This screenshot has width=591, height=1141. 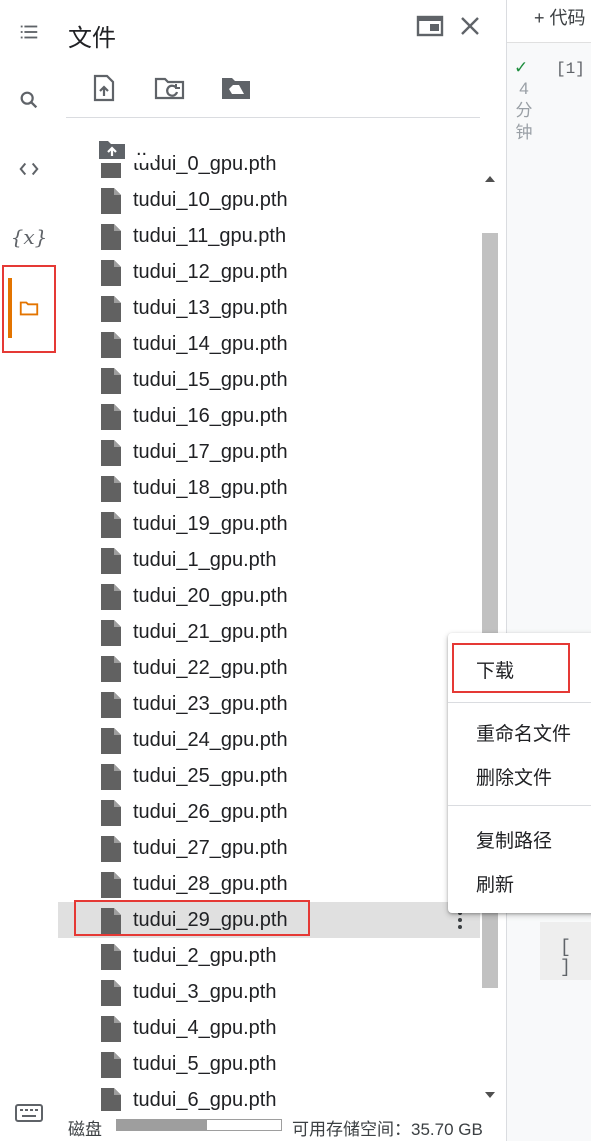 I want to click on file-row: tudui_19_gpu.pth, so click(x=269, y=524).